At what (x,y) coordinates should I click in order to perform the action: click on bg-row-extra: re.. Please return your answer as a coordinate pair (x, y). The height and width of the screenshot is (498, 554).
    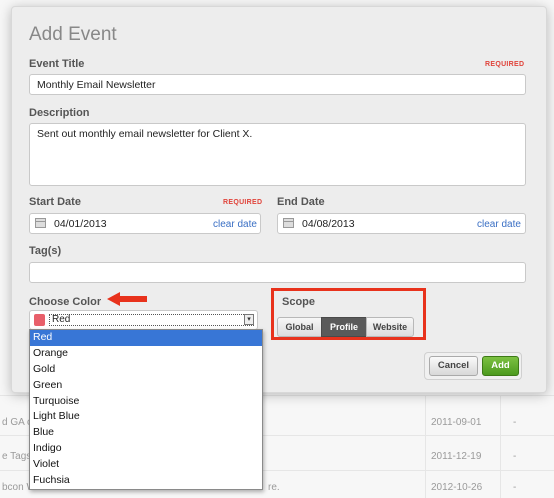
    Looking at the image, I should click on (274, 487).